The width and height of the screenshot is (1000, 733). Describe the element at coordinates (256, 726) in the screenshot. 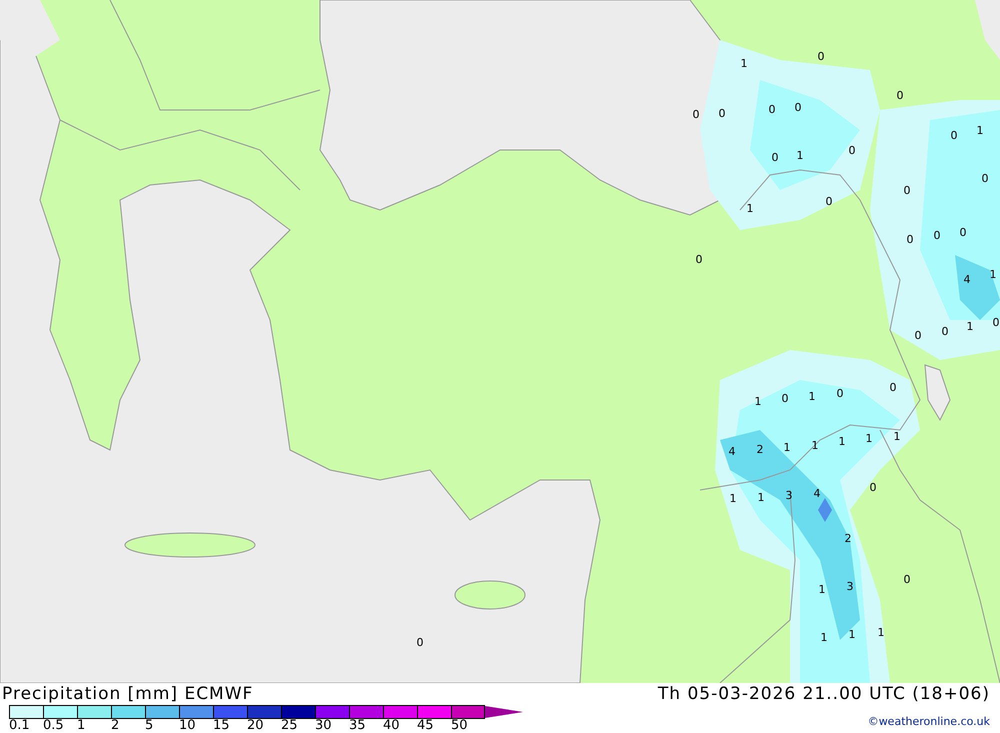

I see `legend-label: 20` at that location.